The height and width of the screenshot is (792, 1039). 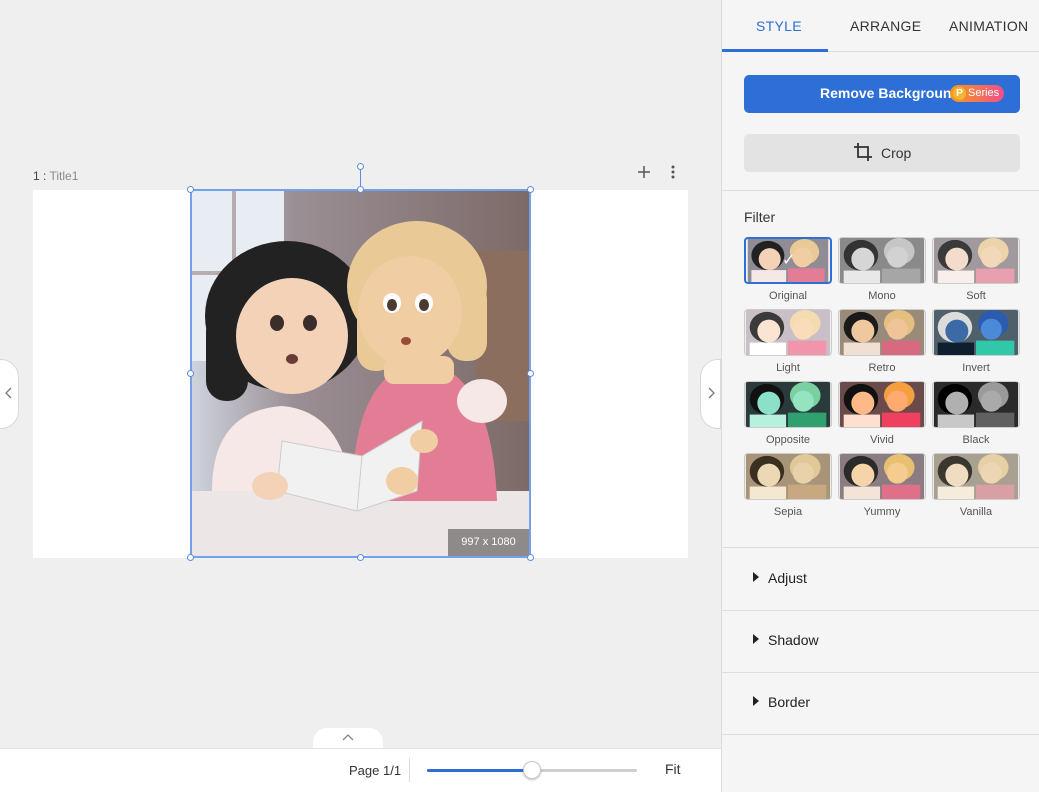 What do you see at coordinates (360, 189) in the screenshot?
I see `resize-handle-top` at bounding box center [360, 189].